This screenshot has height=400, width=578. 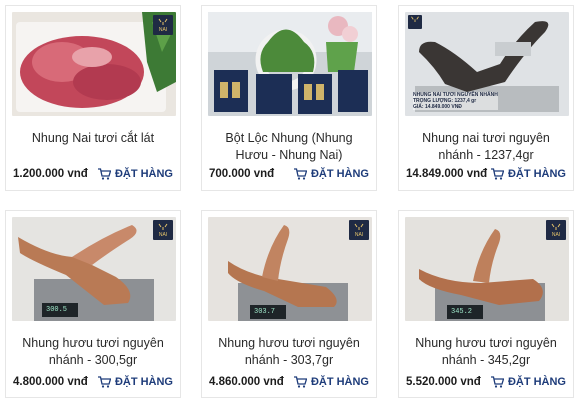 I want to click on product-image: NAI 303.7, so click(x=290, y=269).